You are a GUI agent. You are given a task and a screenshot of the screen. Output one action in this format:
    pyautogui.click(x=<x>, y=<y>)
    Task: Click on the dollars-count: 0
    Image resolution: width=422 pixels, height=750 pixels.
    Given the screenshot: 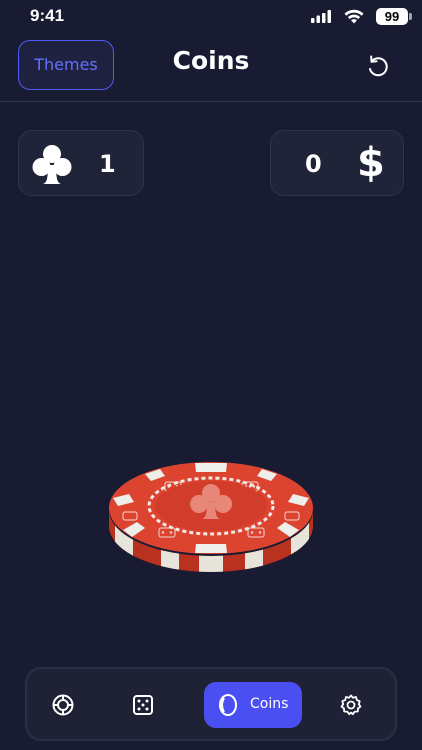 What is the action you would take?
    pyautogui.click(x=313, y=164)
    